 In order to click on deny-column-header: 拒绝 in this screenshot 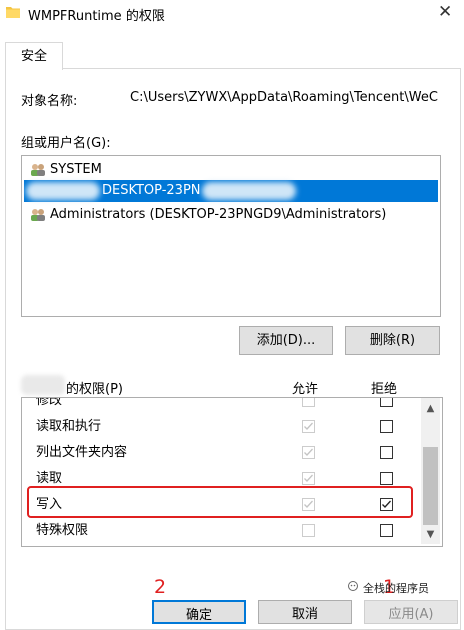, I will do `click(384, 389)`.